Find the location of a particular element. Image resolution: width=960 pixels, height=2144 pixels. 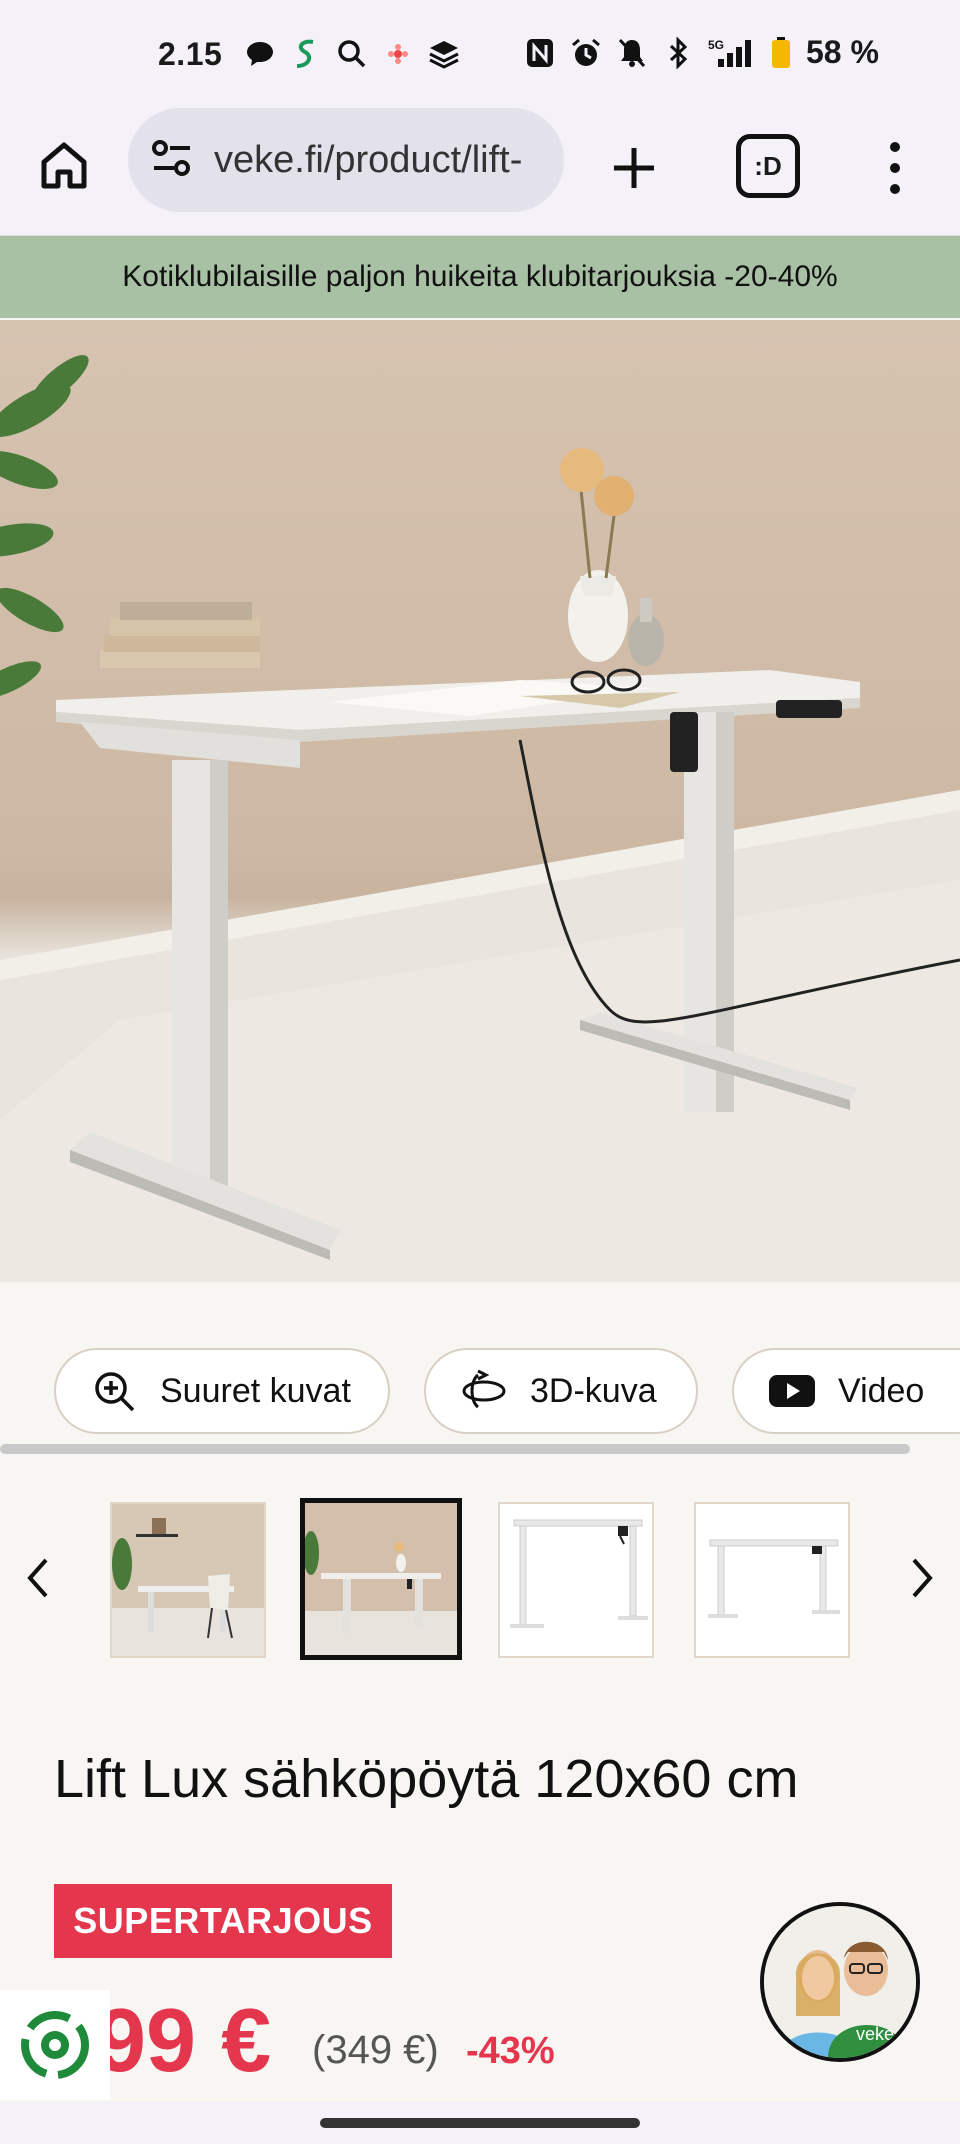

home-icon is located at coordinates (64, 165).